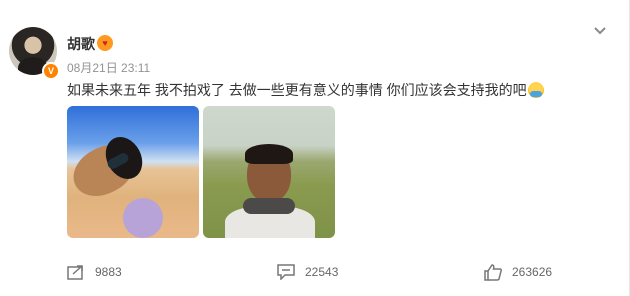  What do you see at coordinates (108, 272) in the screenshot?
I see `repost-count: 9883` at bounding box center [108, 272].